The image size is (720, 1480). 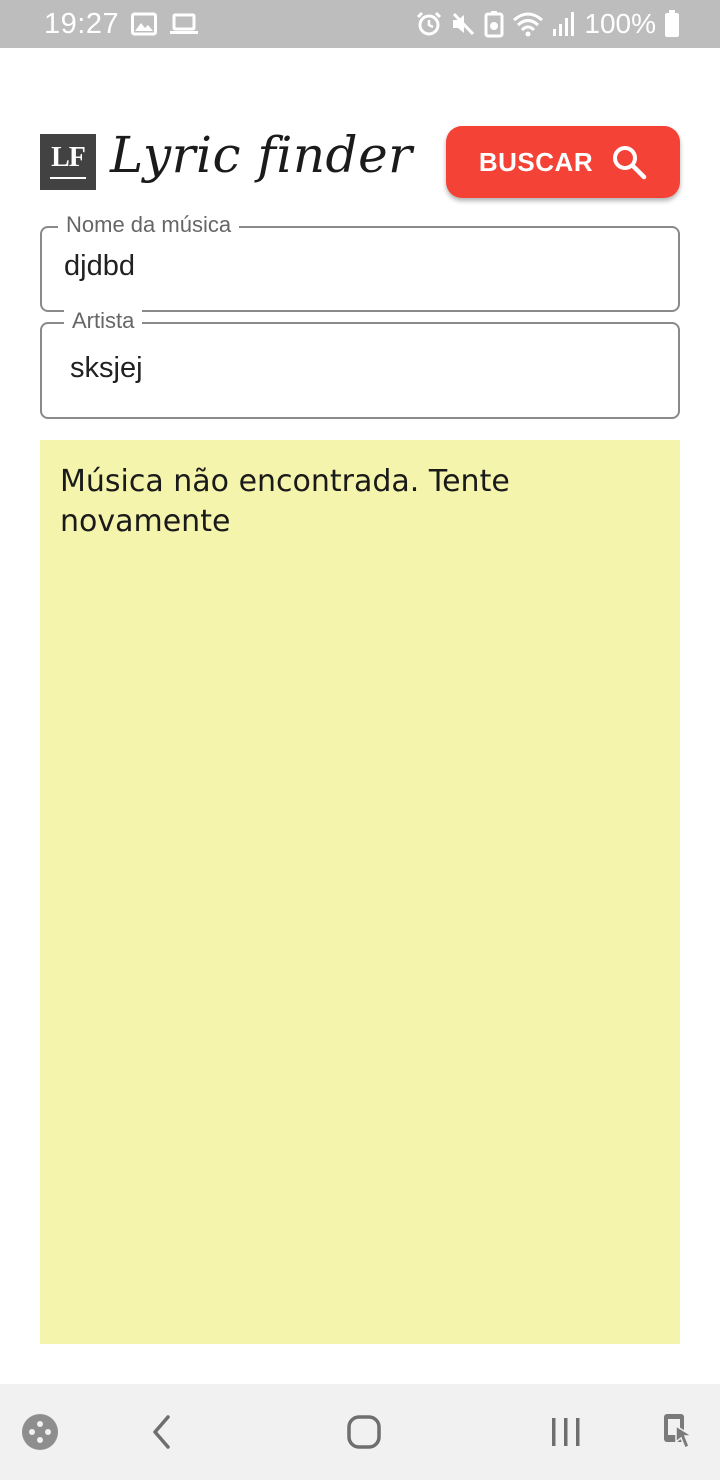 I want to click on wifi-icon, so click(x=528, y=24).